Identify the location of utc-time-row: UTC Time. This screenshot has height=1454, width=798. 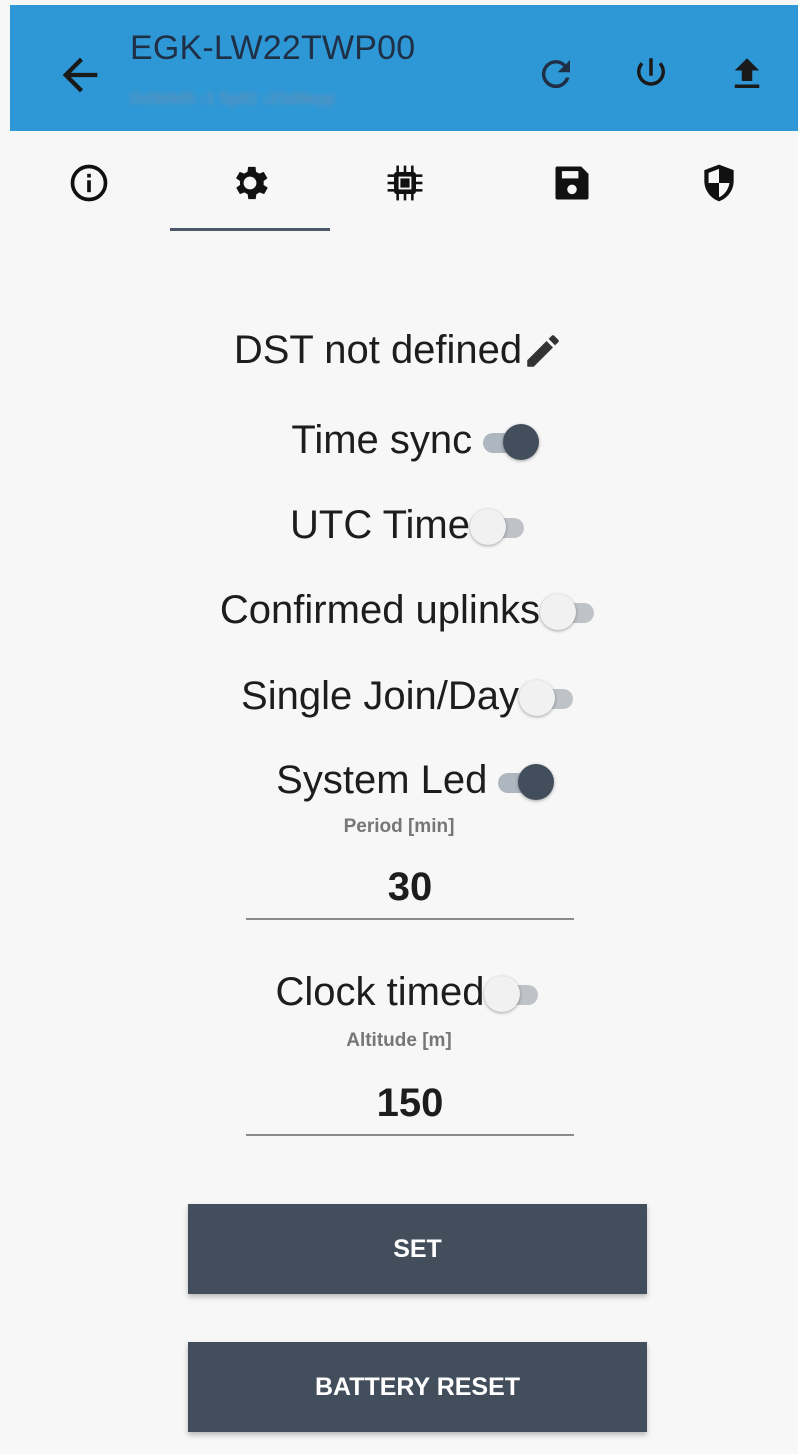
(399, 525).